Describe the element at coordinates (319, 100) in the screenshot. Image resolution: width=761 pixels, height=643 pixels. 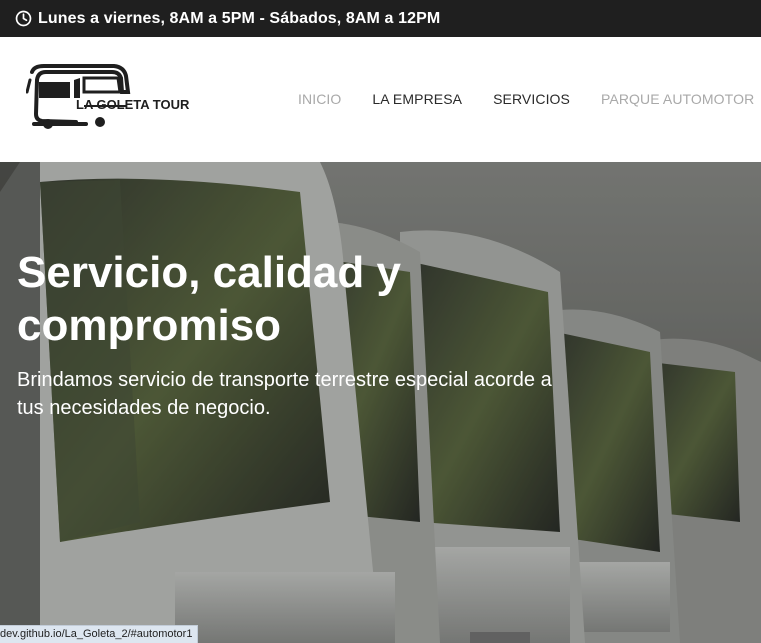
I see `nav-inicio: INICIO` at that location.